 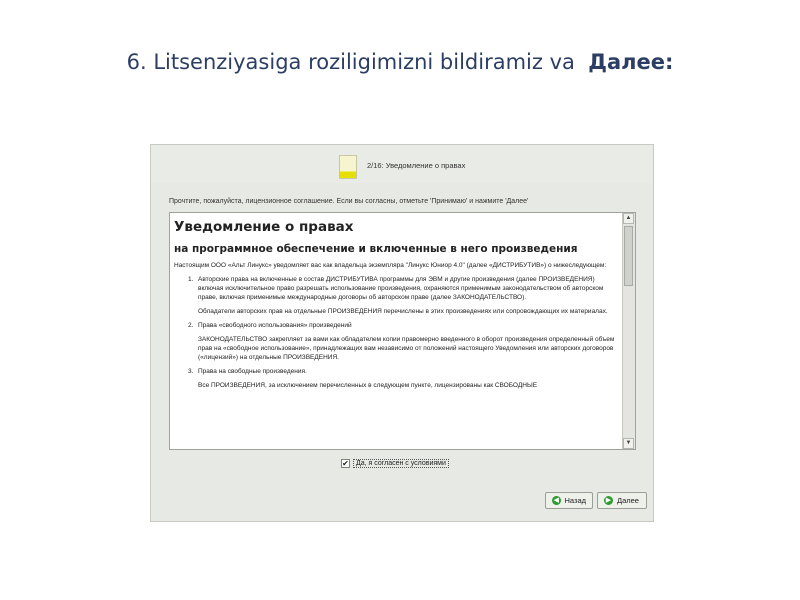 I want to click on next-arrow-icon: ▶, so click(x=608, y=500).